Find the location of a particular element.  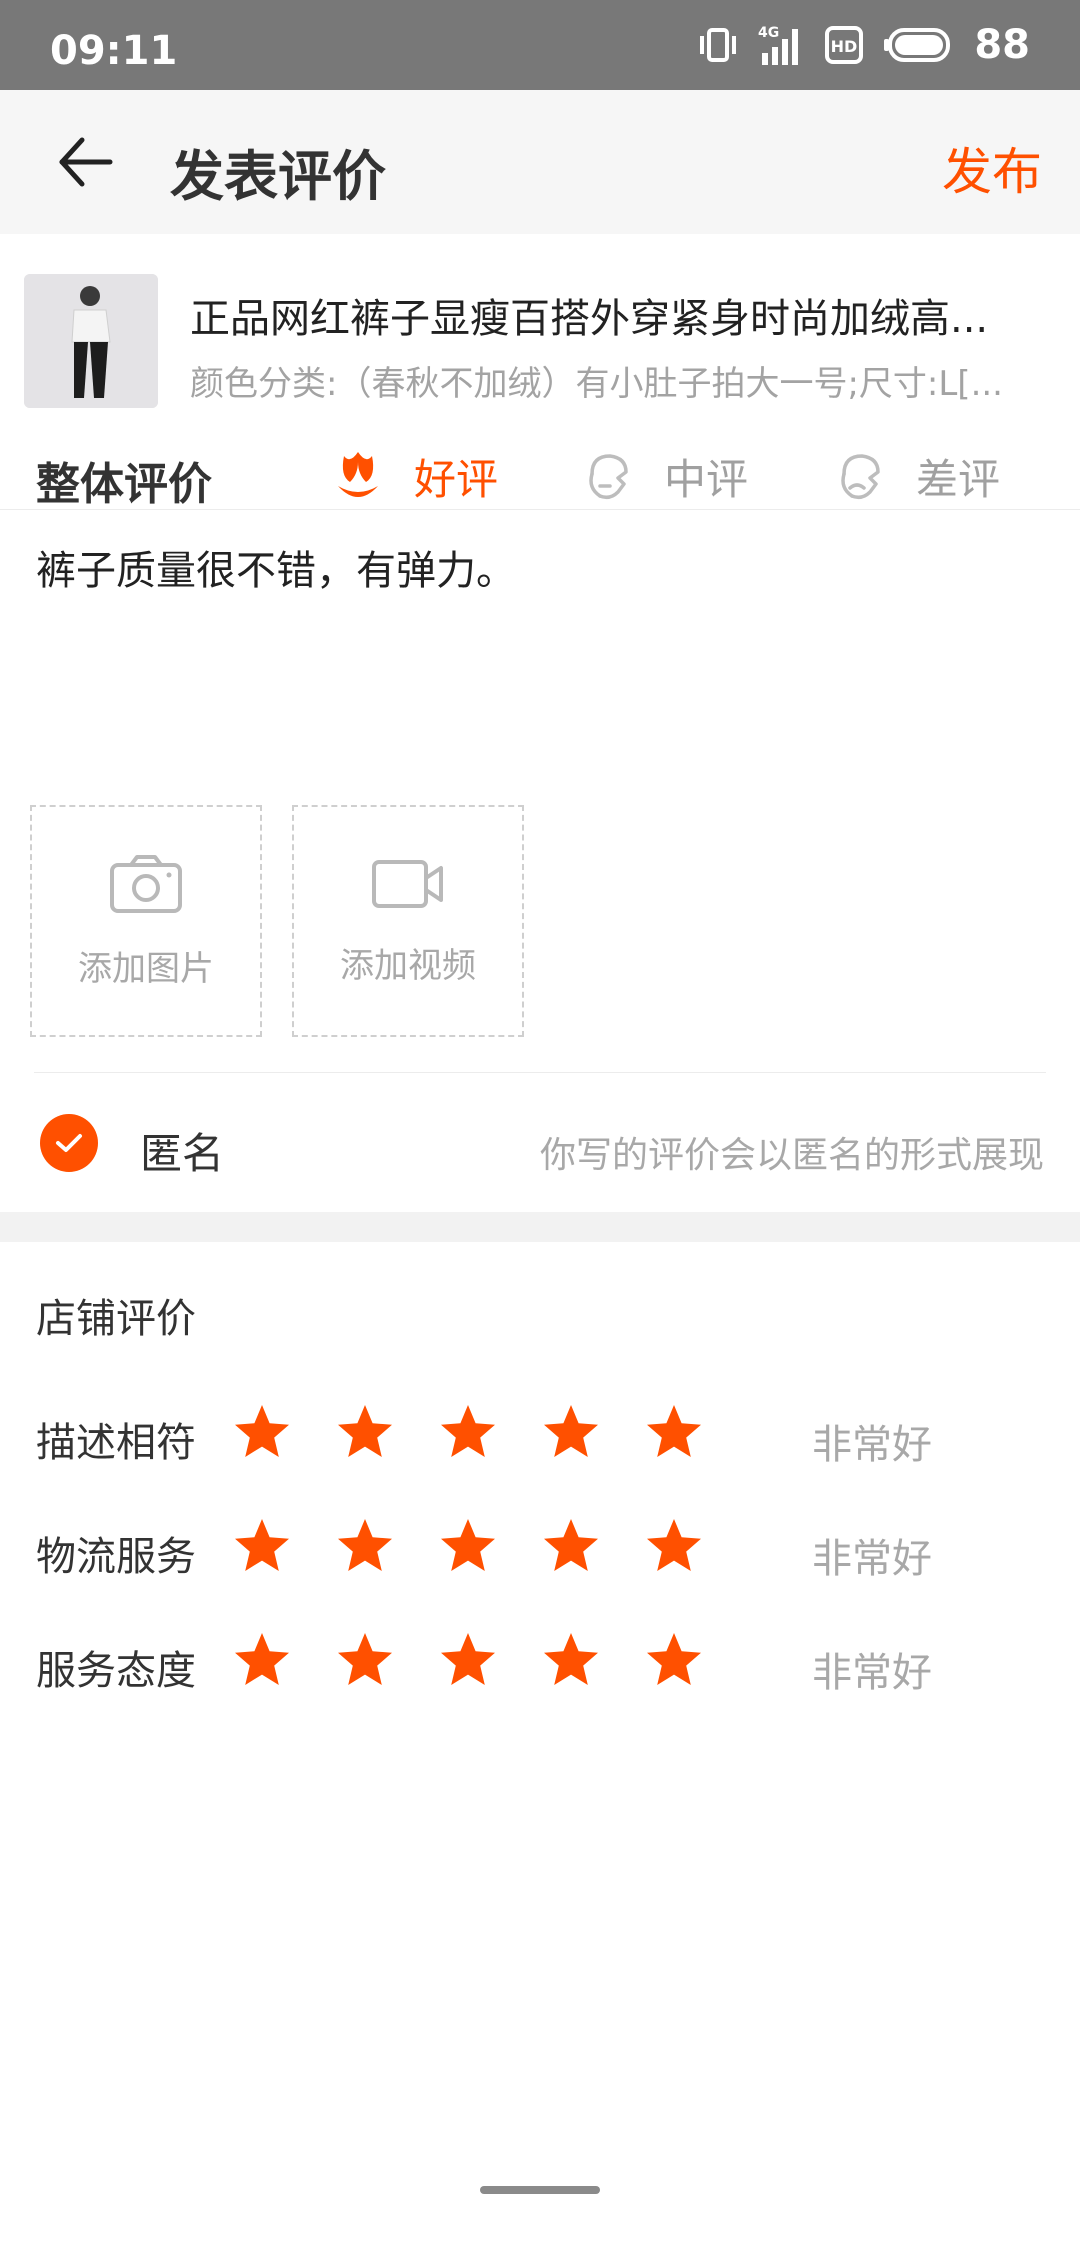

add-photo-button: 添加图片 is located at coordinates (146, 921).